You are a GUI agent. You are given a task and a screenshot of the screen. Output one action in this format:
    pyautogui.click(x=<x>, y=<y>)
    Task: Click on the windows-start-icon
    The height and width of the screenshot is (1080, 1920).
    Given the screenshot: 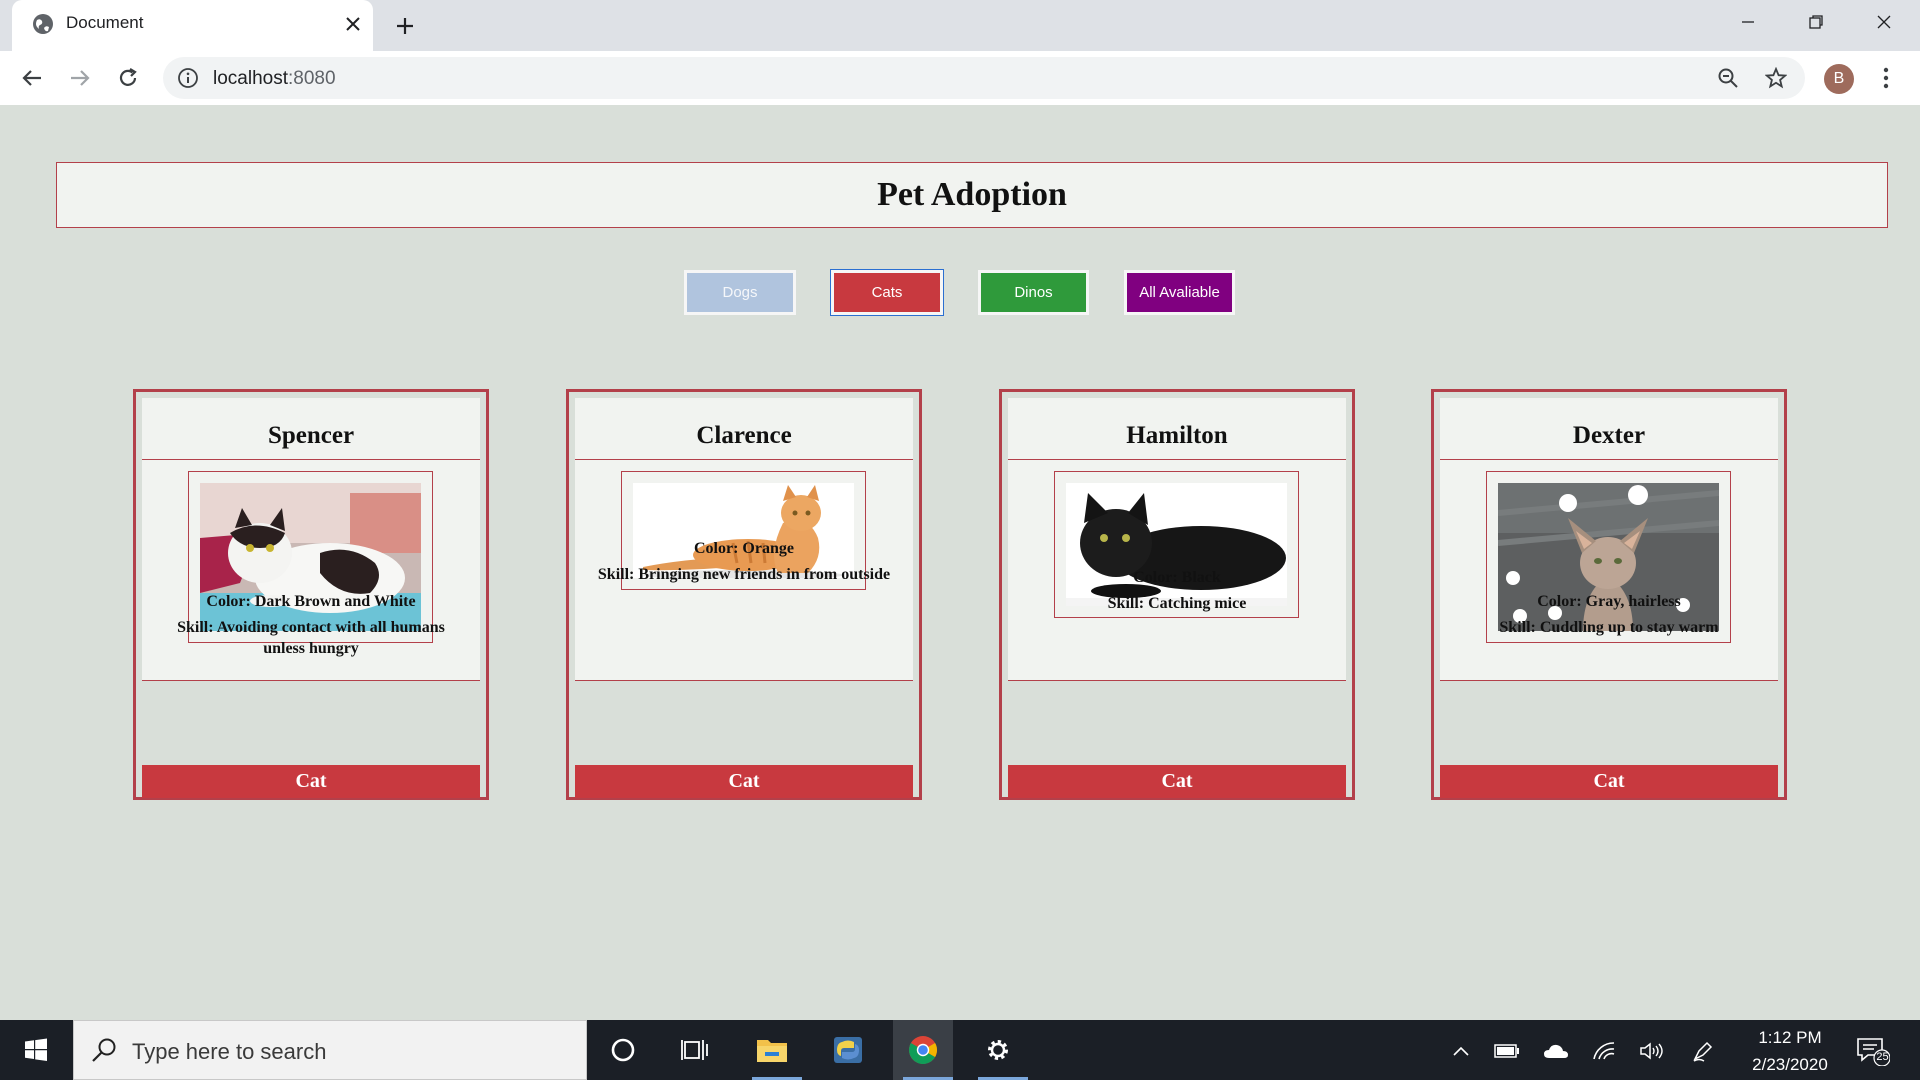 What is the action you would take?
    pyautogui.click(x=36, y=1050)
    